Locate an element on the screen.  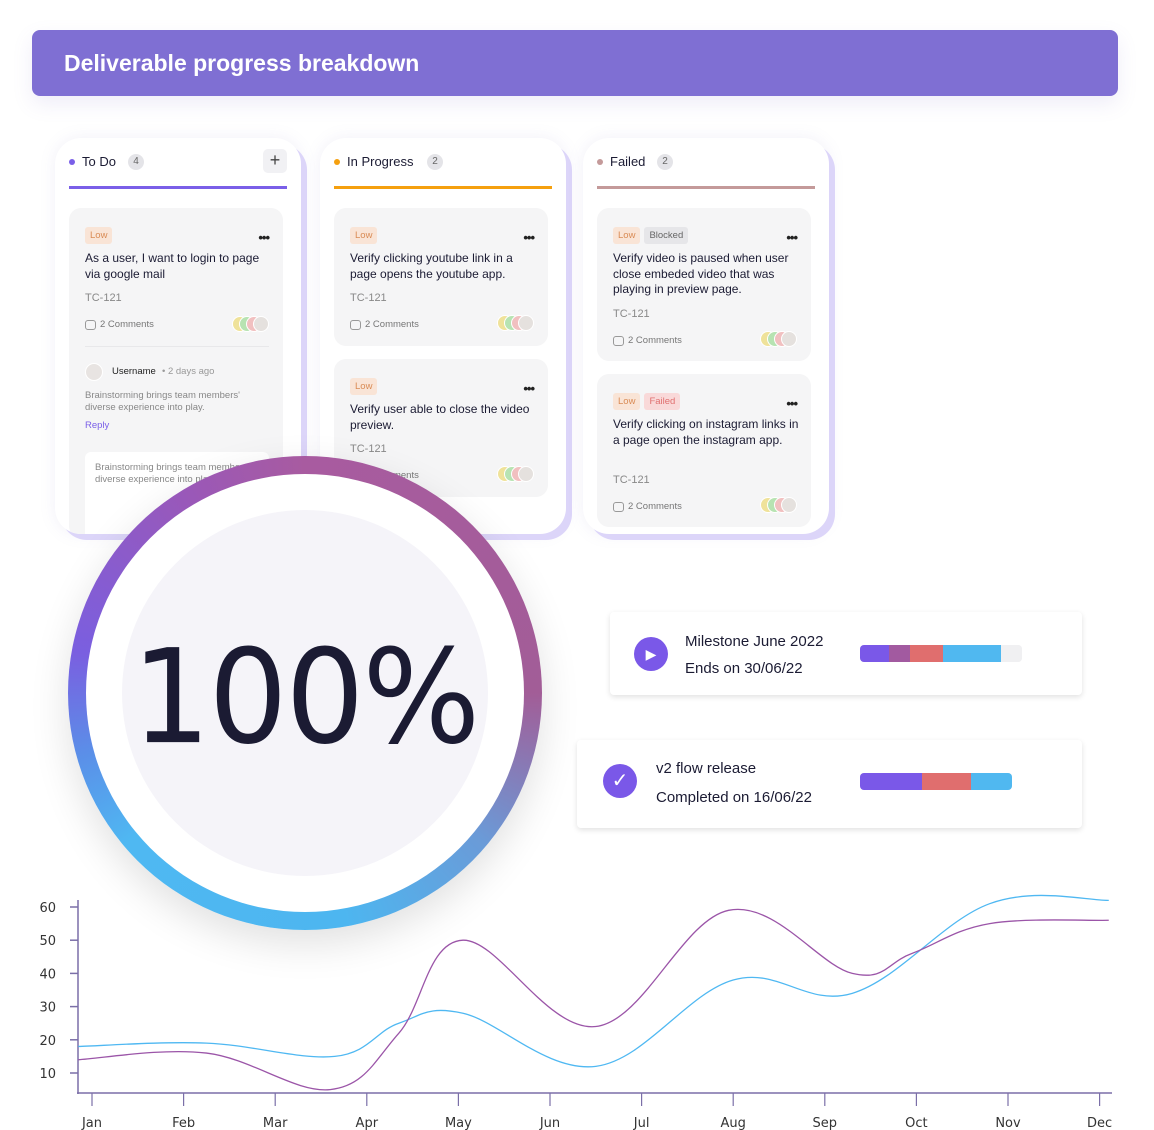
x-tick-label: Jan is located at coordinates (91, 1123).